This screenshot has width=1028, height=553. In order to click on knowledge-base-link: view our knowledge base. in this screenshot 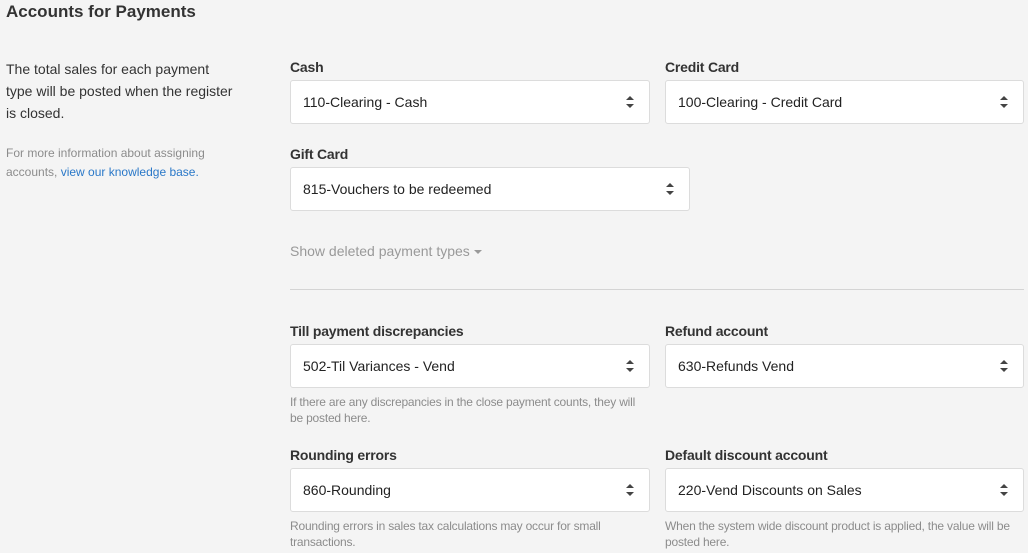, I will do `click(130, 172)`.